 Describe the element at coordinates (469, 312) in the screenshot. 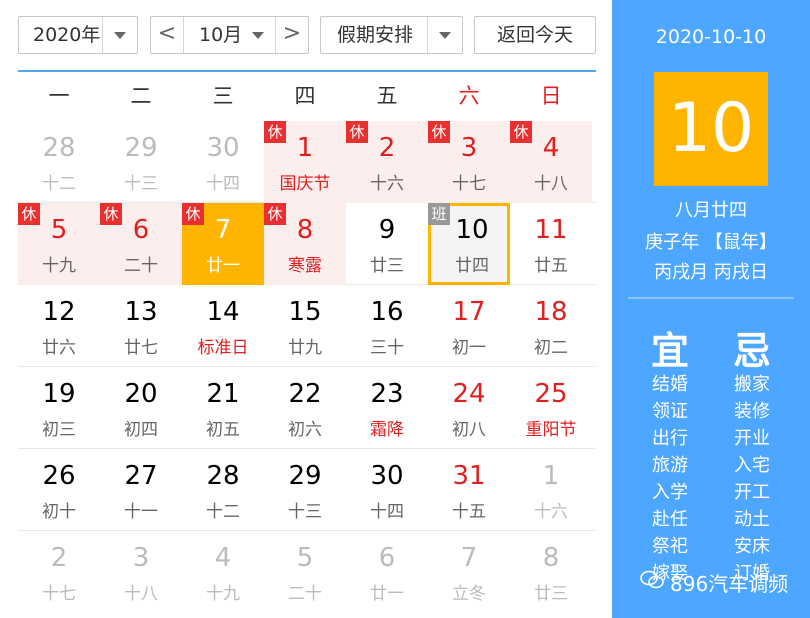

I see `day-number: 17` at that location.